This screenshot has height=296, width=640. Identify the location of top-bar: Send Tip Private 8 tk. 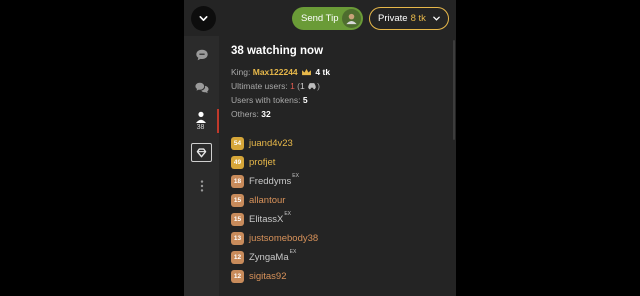
(320, 18).